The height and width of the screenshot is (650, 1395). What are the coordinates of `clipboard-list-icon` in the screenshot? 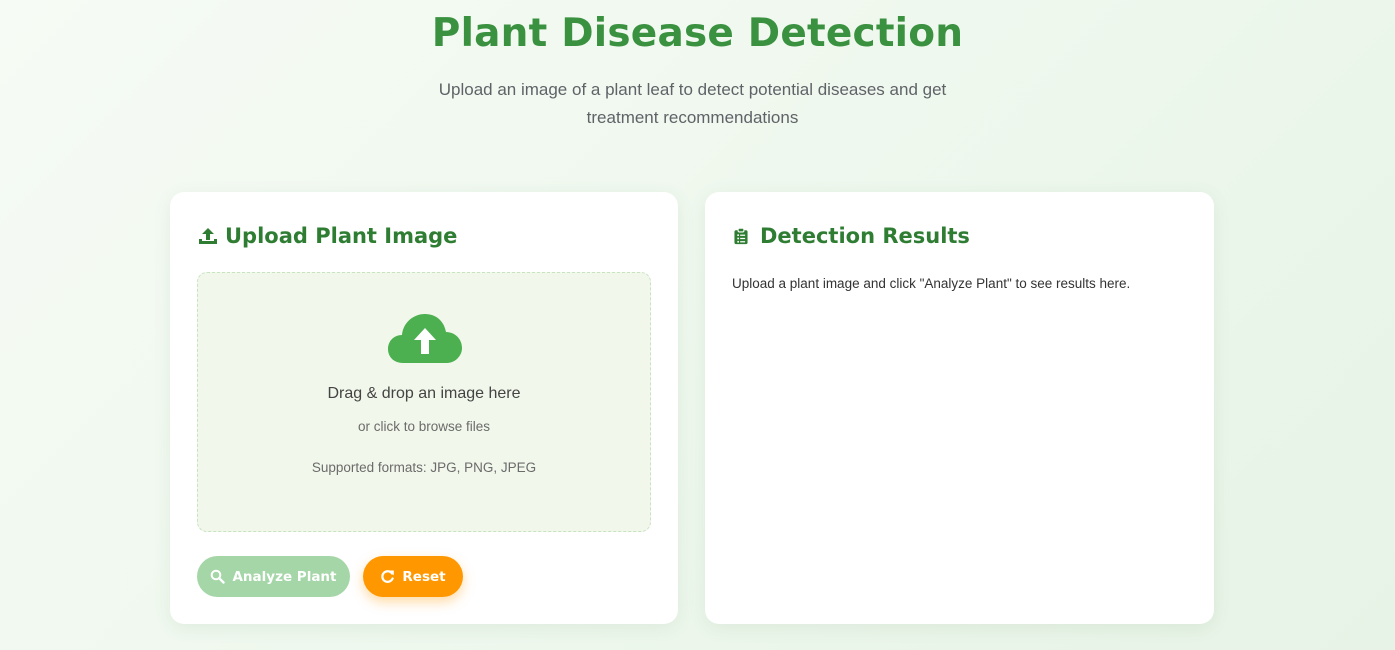 It's located at (743, 236).